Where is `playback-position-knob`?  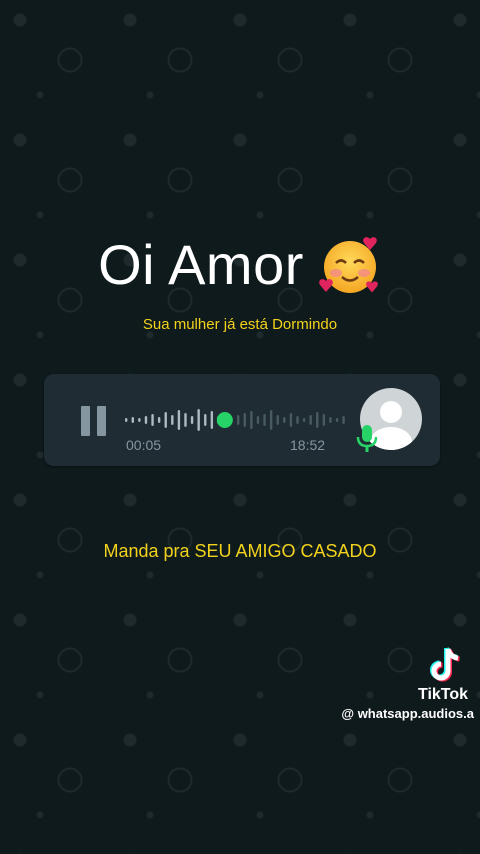
playback-position-knob is located at coordinates (224, 420).